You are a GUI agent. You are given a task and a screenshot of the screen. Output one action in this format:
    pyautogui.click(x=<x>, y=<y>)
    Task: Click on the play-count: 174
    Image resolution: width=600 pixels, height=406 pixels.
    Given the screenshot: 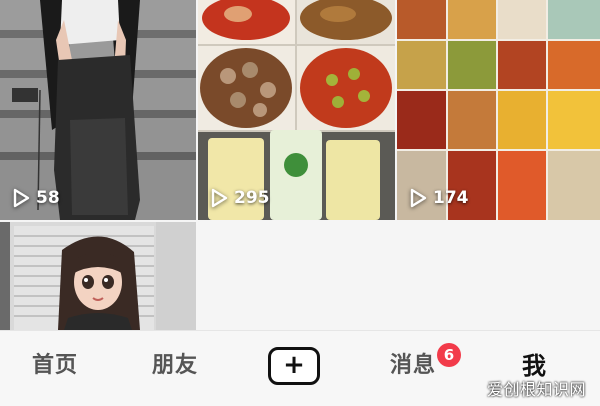 What is the action you would take?
    pyautogui.click(x=439, y=198)
    